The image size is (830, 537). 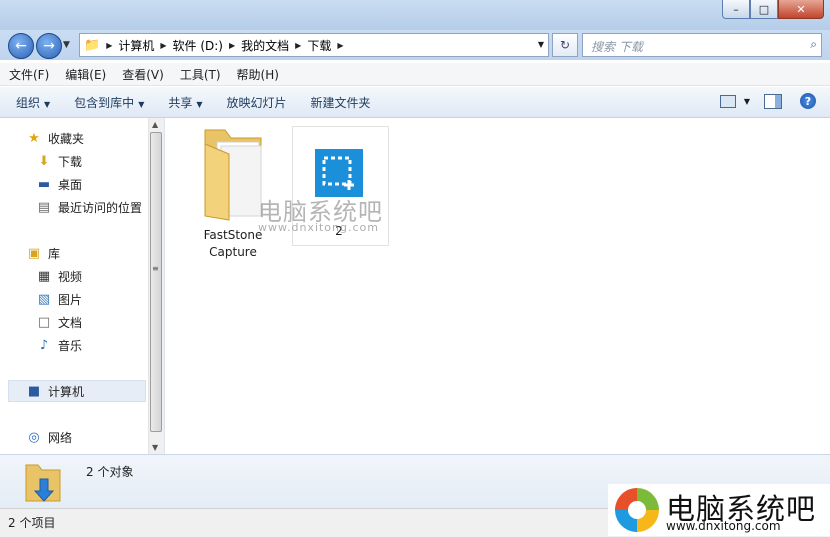 What do you see at coordinates (257, 102) in the screenshot?
I see `slideshow-button: 放映幻灯片` at bounding box center [257, 102].